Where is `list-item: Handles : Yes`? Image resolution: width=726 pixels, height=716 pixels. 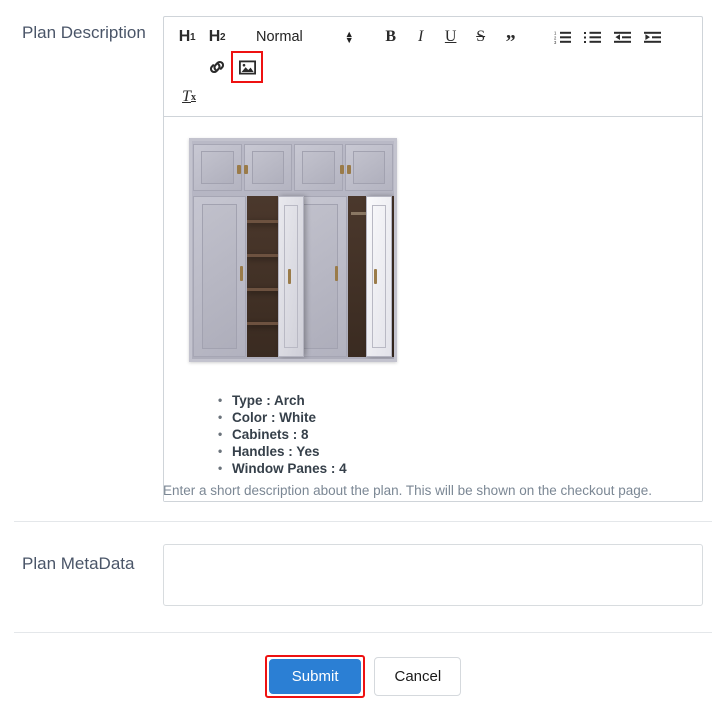 list-item: Handles : Yes is located at coordinates (450, 451).